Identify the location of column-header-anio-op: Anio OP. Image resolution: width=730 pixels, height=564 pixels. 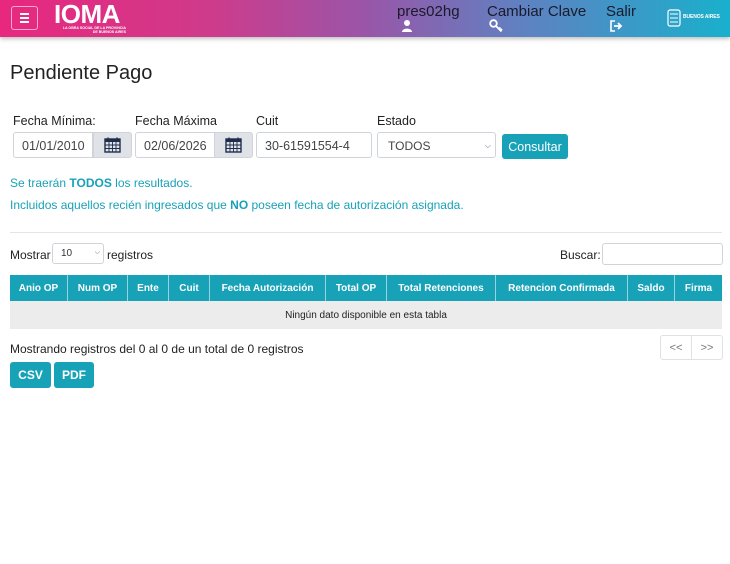
(39, 288).